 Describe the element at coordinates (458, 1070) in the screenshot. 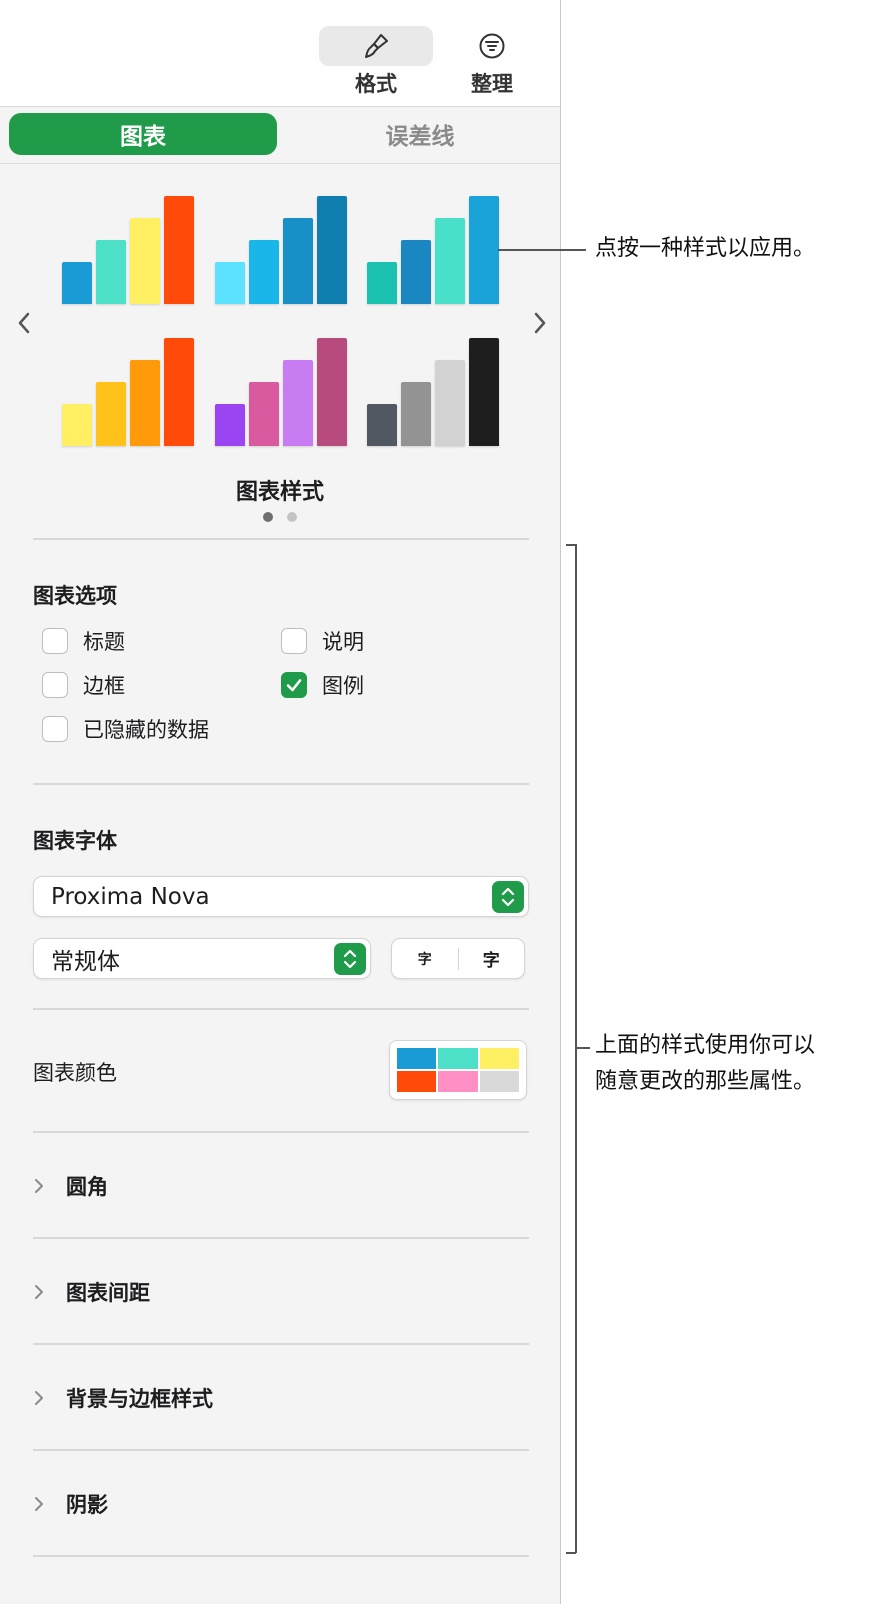

I see `chart-color-picker` at that location.